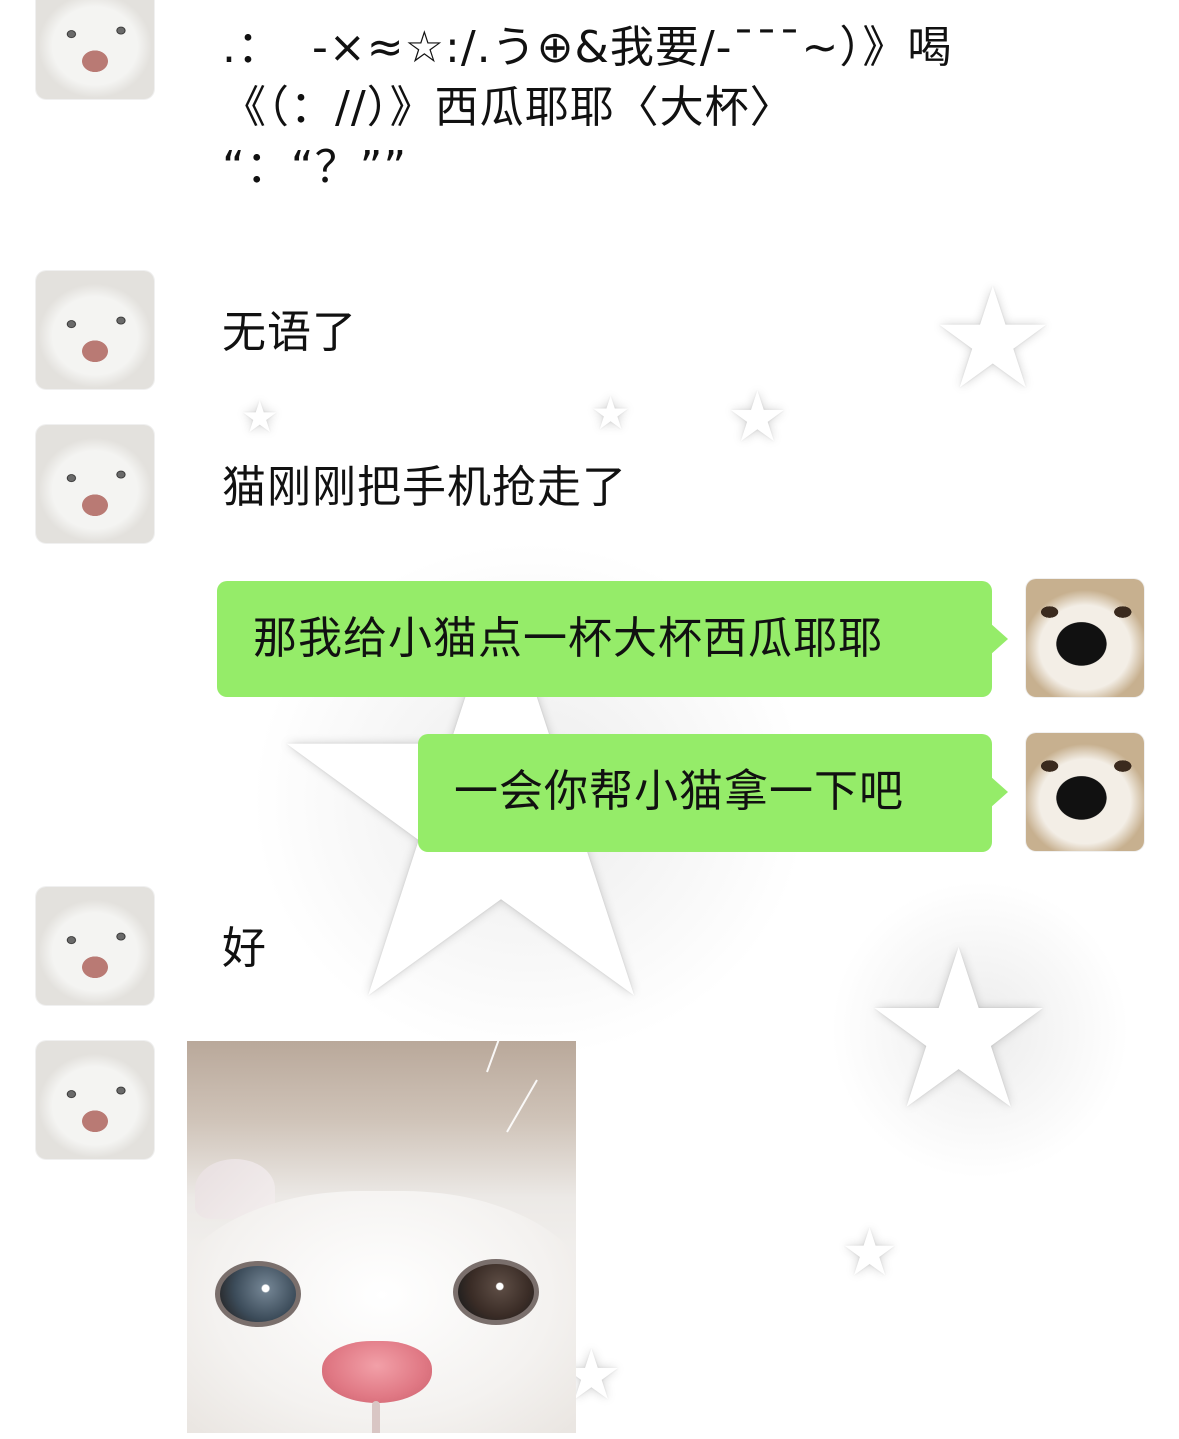  Describe the element at coordinates (424, 487) in the screenshot. I see `message-text: 猫刚刚把手机抢走了` at that location.